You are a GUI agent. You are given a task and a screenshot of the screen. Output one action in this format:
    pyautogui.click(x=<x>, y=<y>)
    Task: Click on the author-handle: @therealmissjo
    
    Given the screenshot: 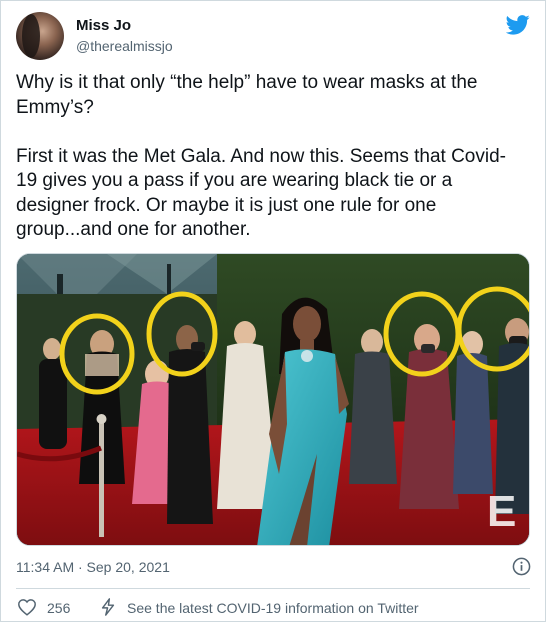 What is the action you would take?
    pyautogui.click(x=124, y=46)
    